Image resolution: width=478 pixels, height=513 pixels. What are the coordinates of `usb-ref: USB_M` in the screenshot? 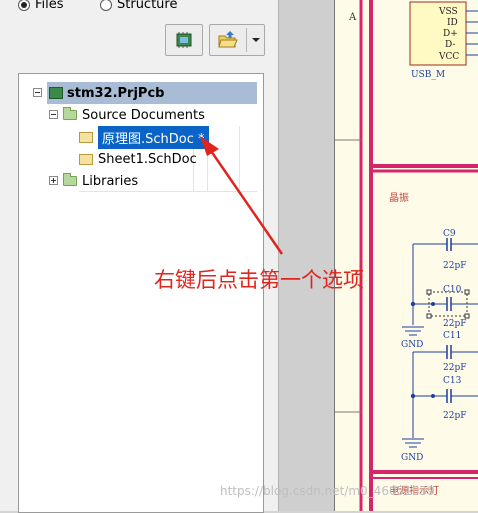 It's located at (428, 75).